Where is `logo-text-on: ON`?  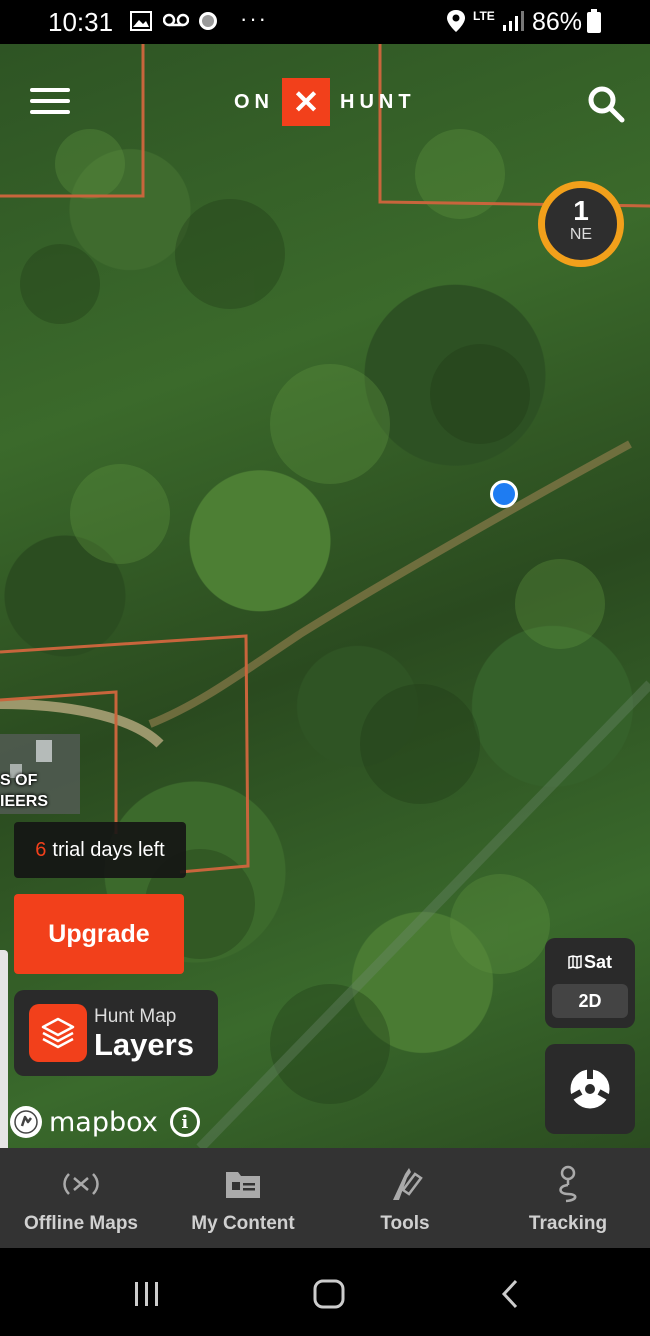
logo-text-on: ON is located at coordinates (254, 101).